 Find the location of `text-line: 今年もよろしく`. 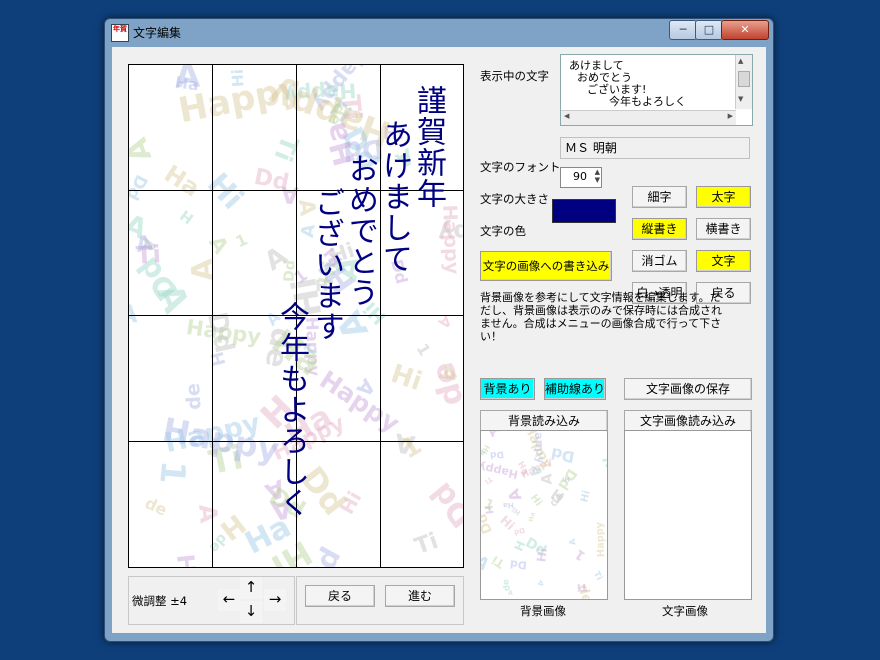

text-line: 今年もよろしく is located at coordinates (647, 101).